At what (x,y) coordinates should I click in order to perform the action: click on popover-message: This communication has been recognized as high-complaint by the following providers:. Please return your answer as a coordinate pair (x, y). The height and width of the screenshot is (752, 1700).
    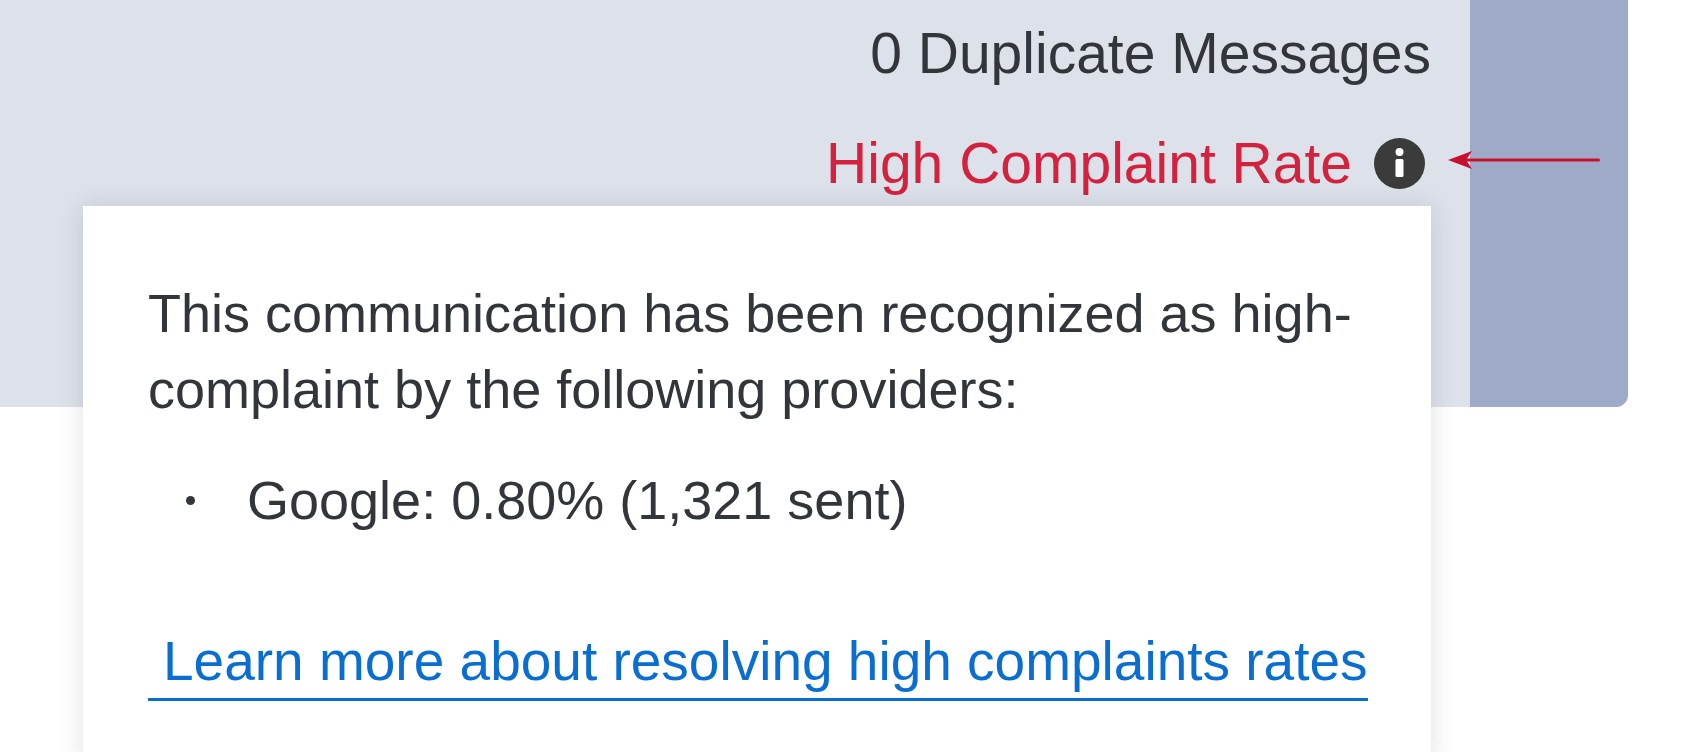
    Looking at the image, I should click on (750, 351).